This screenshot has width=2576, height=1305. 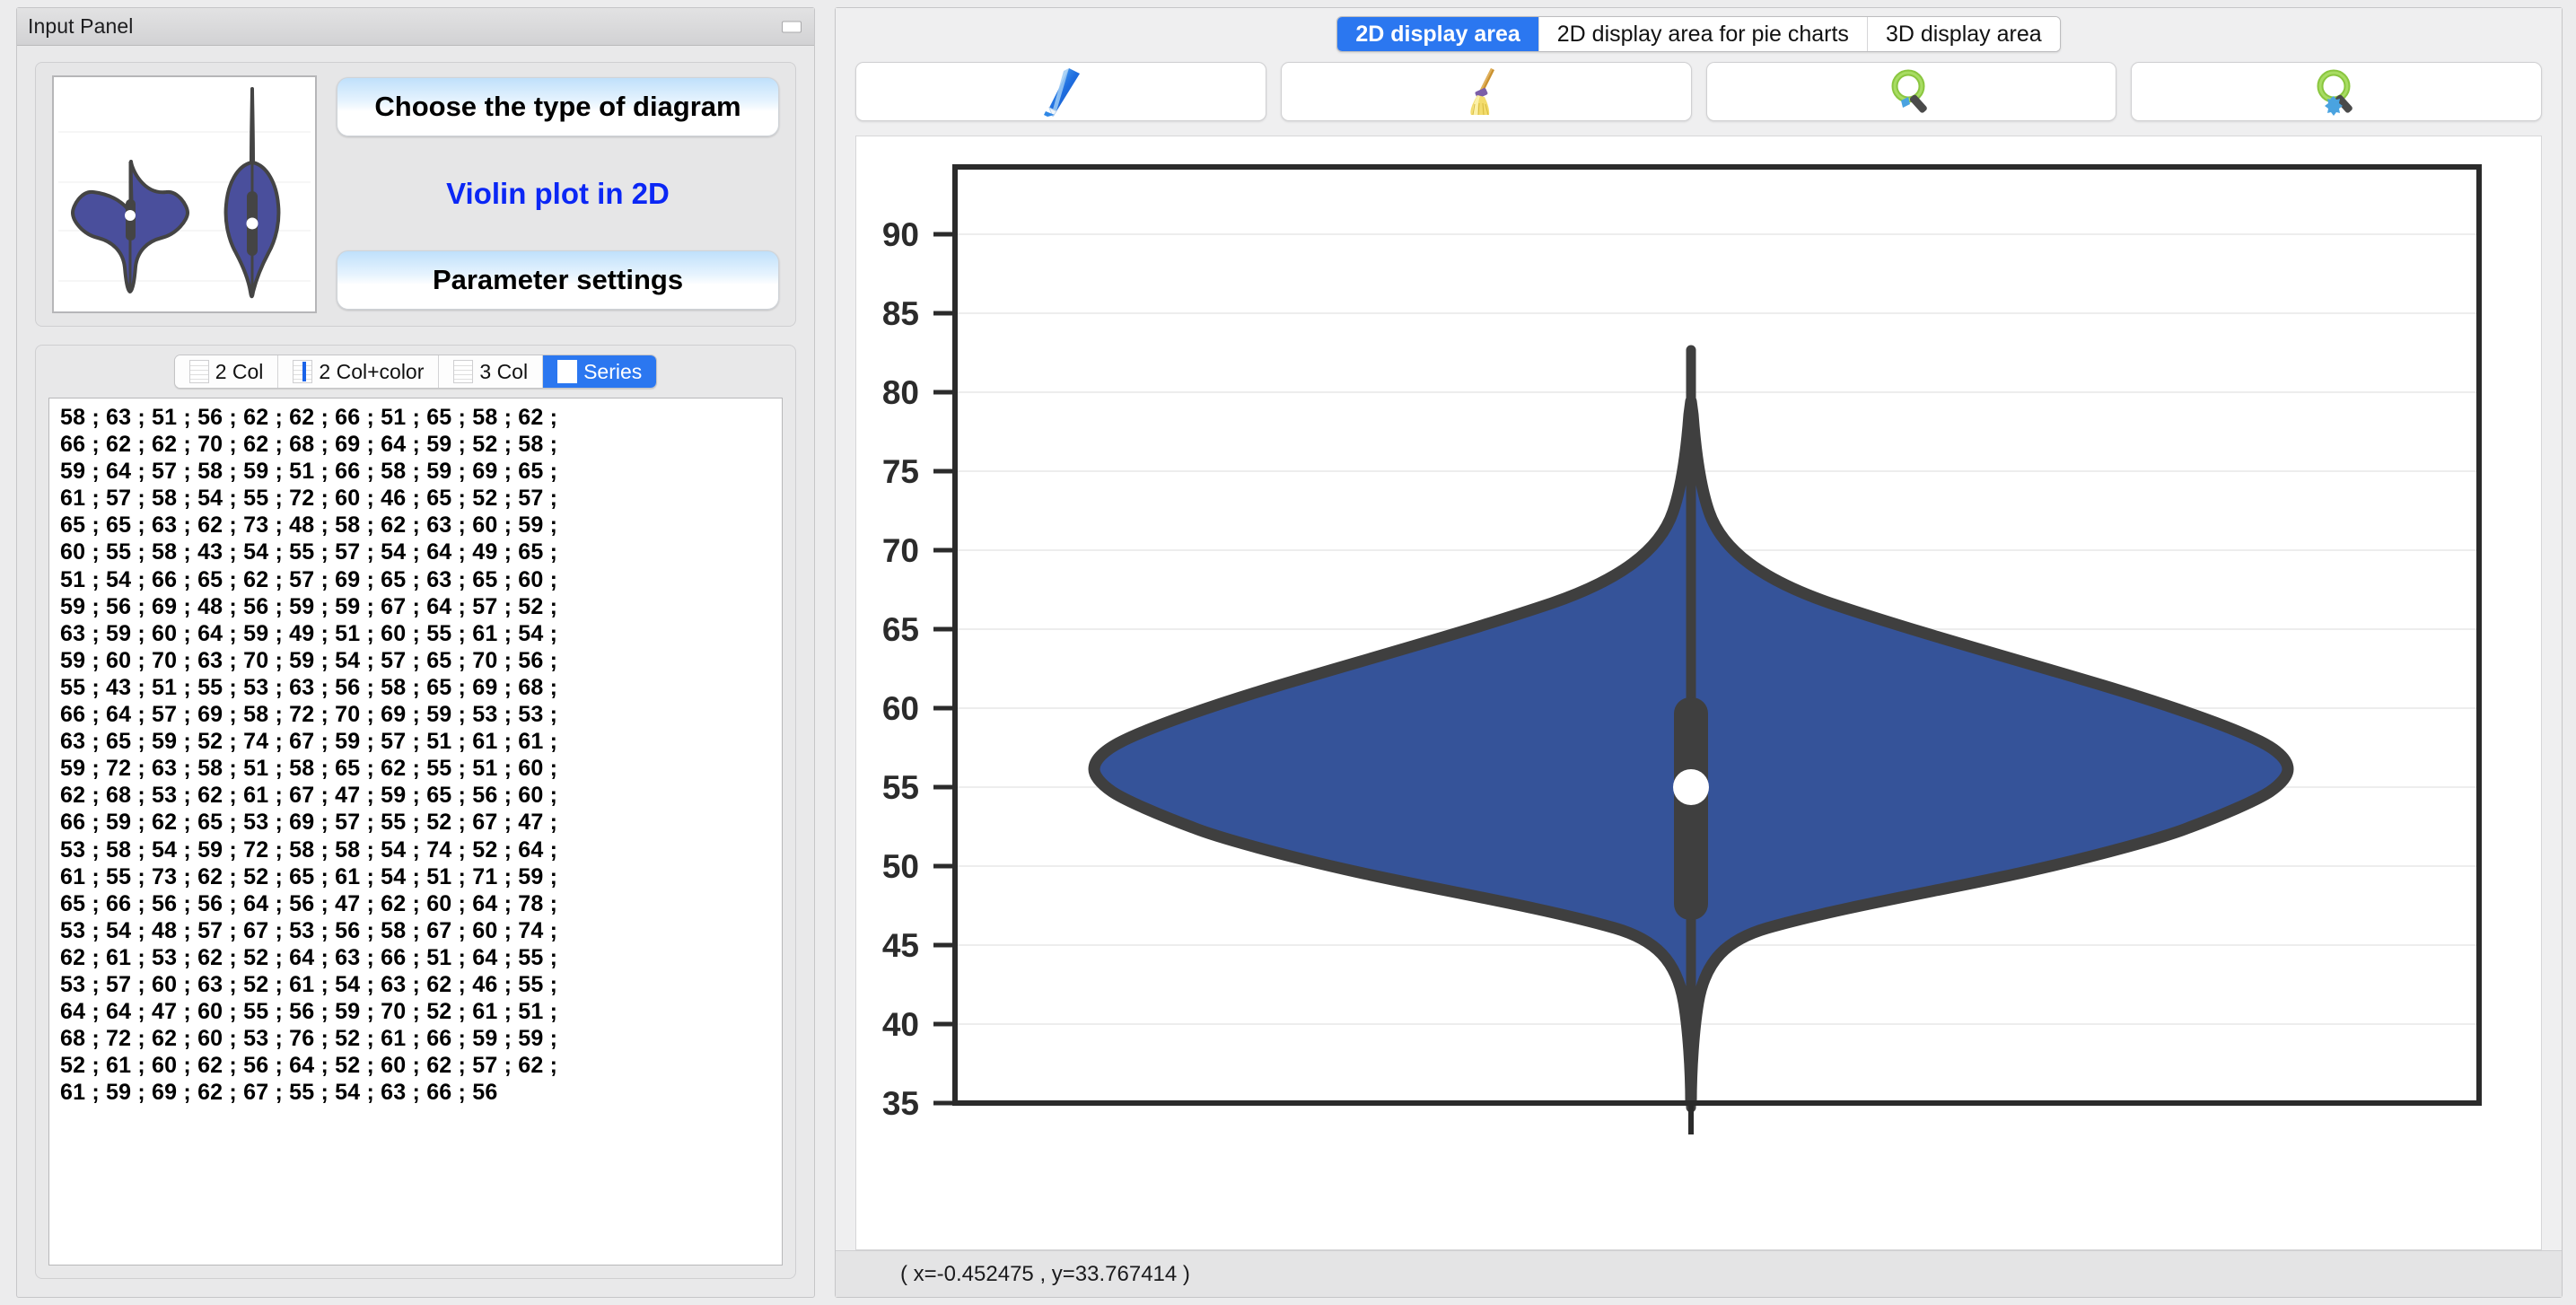 I want to click on table-3col-icon, so click(x=463, y=372).